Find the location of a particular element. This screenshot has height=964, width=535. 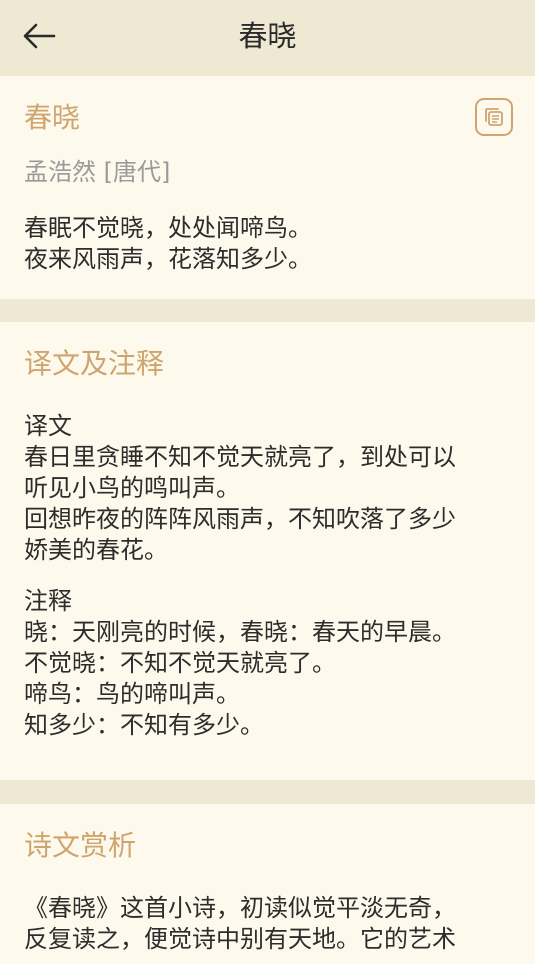

note-line: 晓：天刚亮的时候，春晓：春天的早晨。 is located at coordinates (240, 632).